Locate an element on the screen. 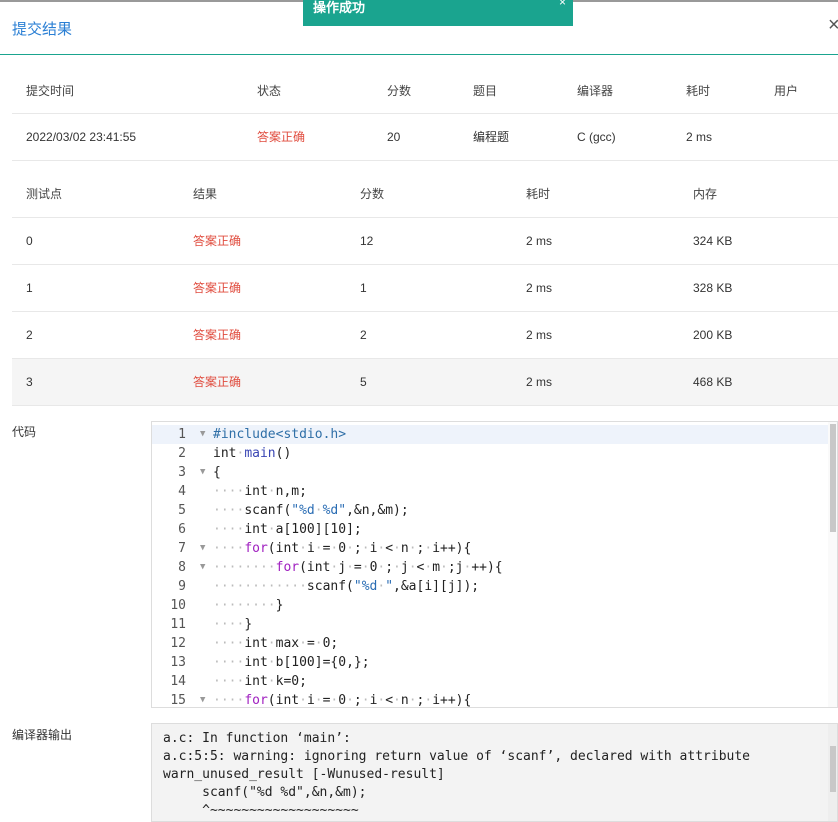  line-number: 6 is located at coordinates (182, 529).